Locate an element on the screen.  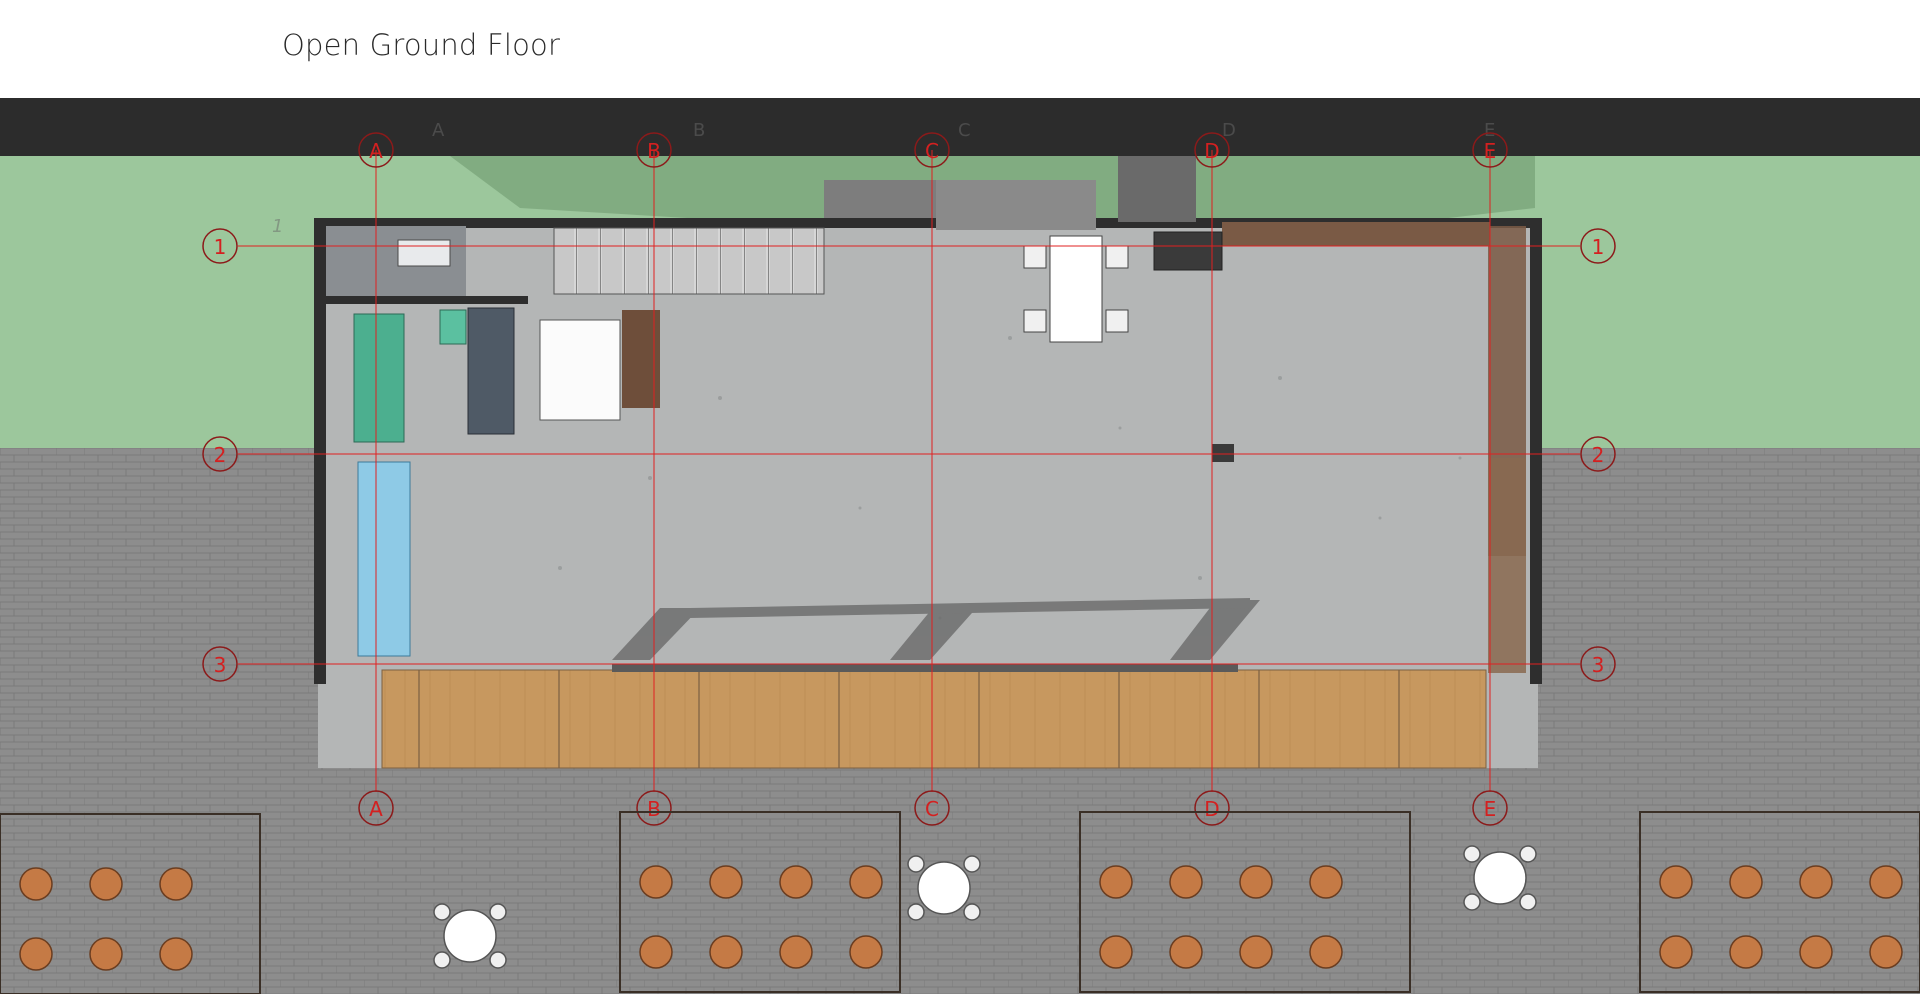
dining-table is located at coordinates (1076, 289).